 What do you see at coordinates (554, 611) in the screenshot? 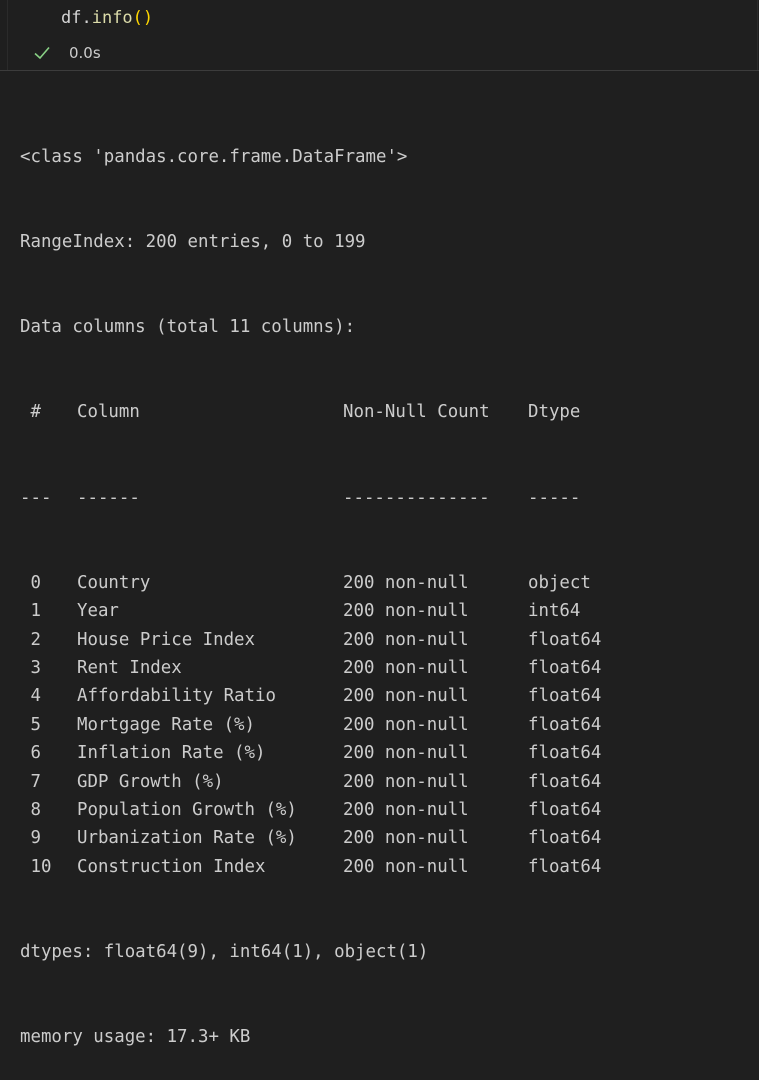
I see `row-dtype: int64` at bounding box center [554, 611].